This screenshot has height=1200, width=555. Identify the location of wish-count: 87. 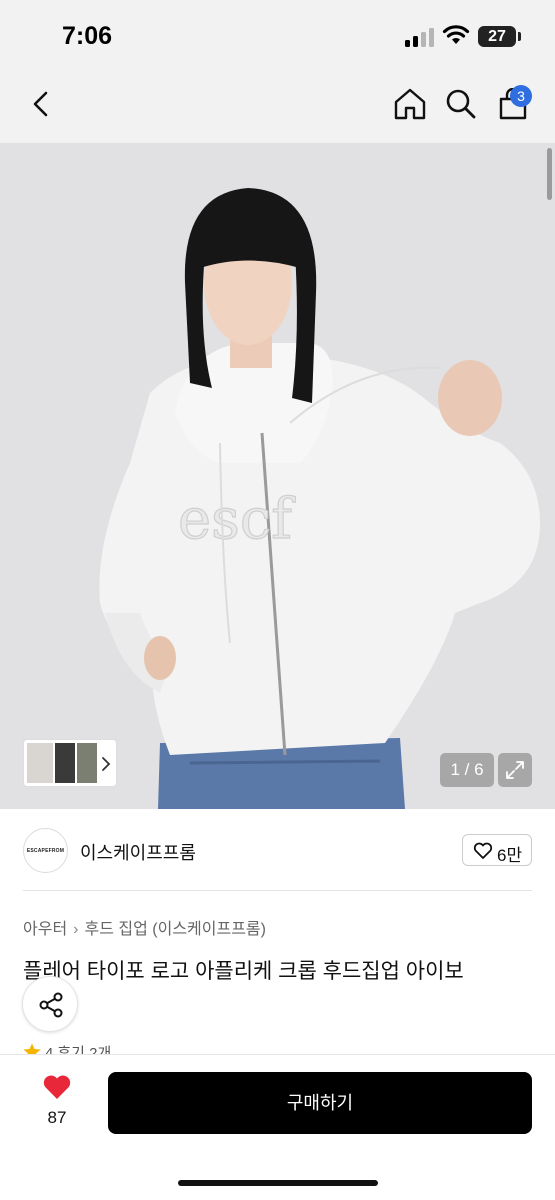
(57, 1117).